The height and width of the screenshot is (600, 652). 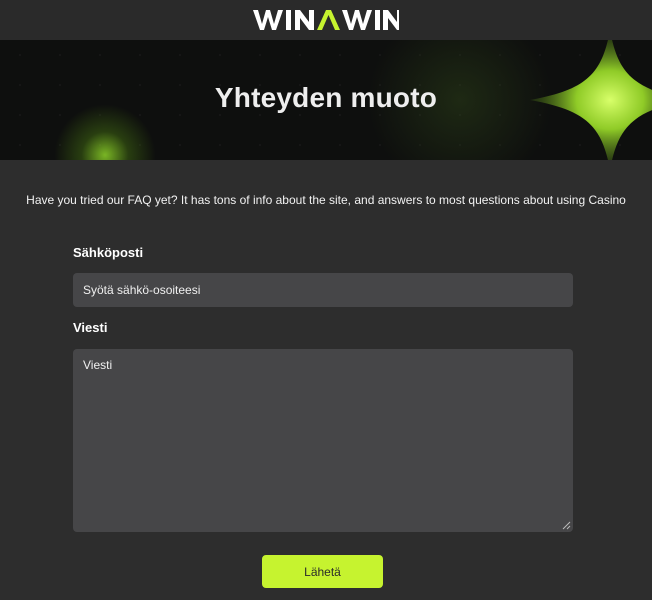 I want to click on email-field, so click(x=323, y=290).